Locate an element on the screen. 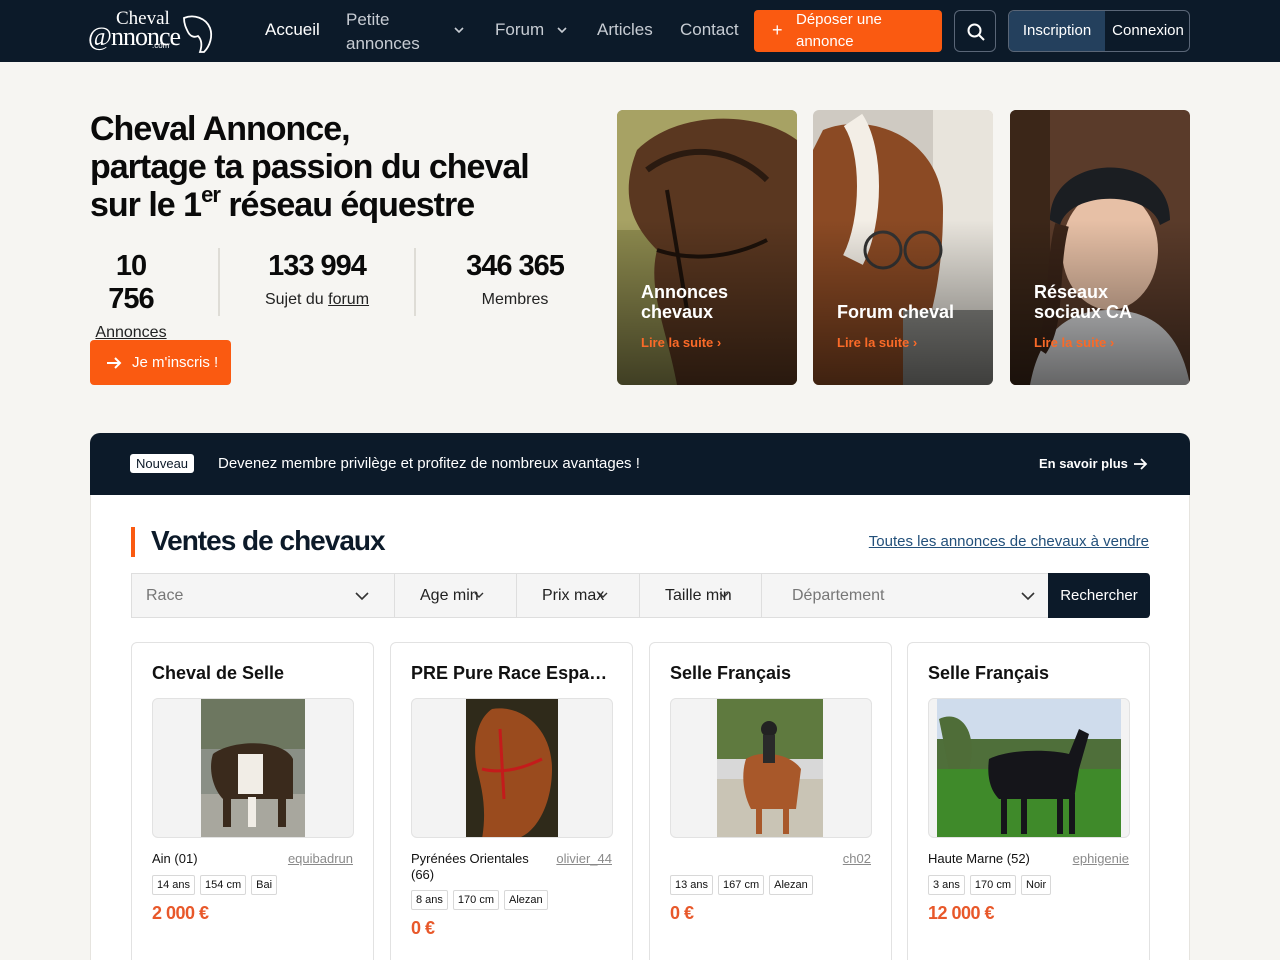 The image size is (1280, 960). search-button is located at coordinates (975, 31).